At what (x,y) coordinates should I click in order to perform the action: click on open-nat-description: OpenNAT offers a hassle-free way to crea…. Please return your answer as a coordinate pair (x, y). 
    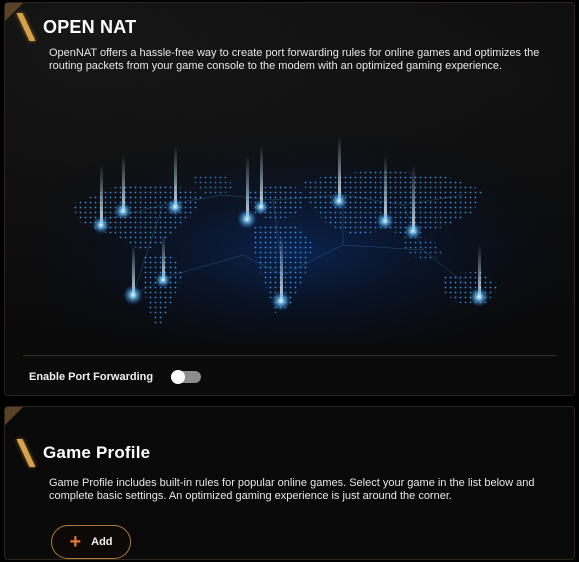
    Looking at the image, I should click on (294, 59).